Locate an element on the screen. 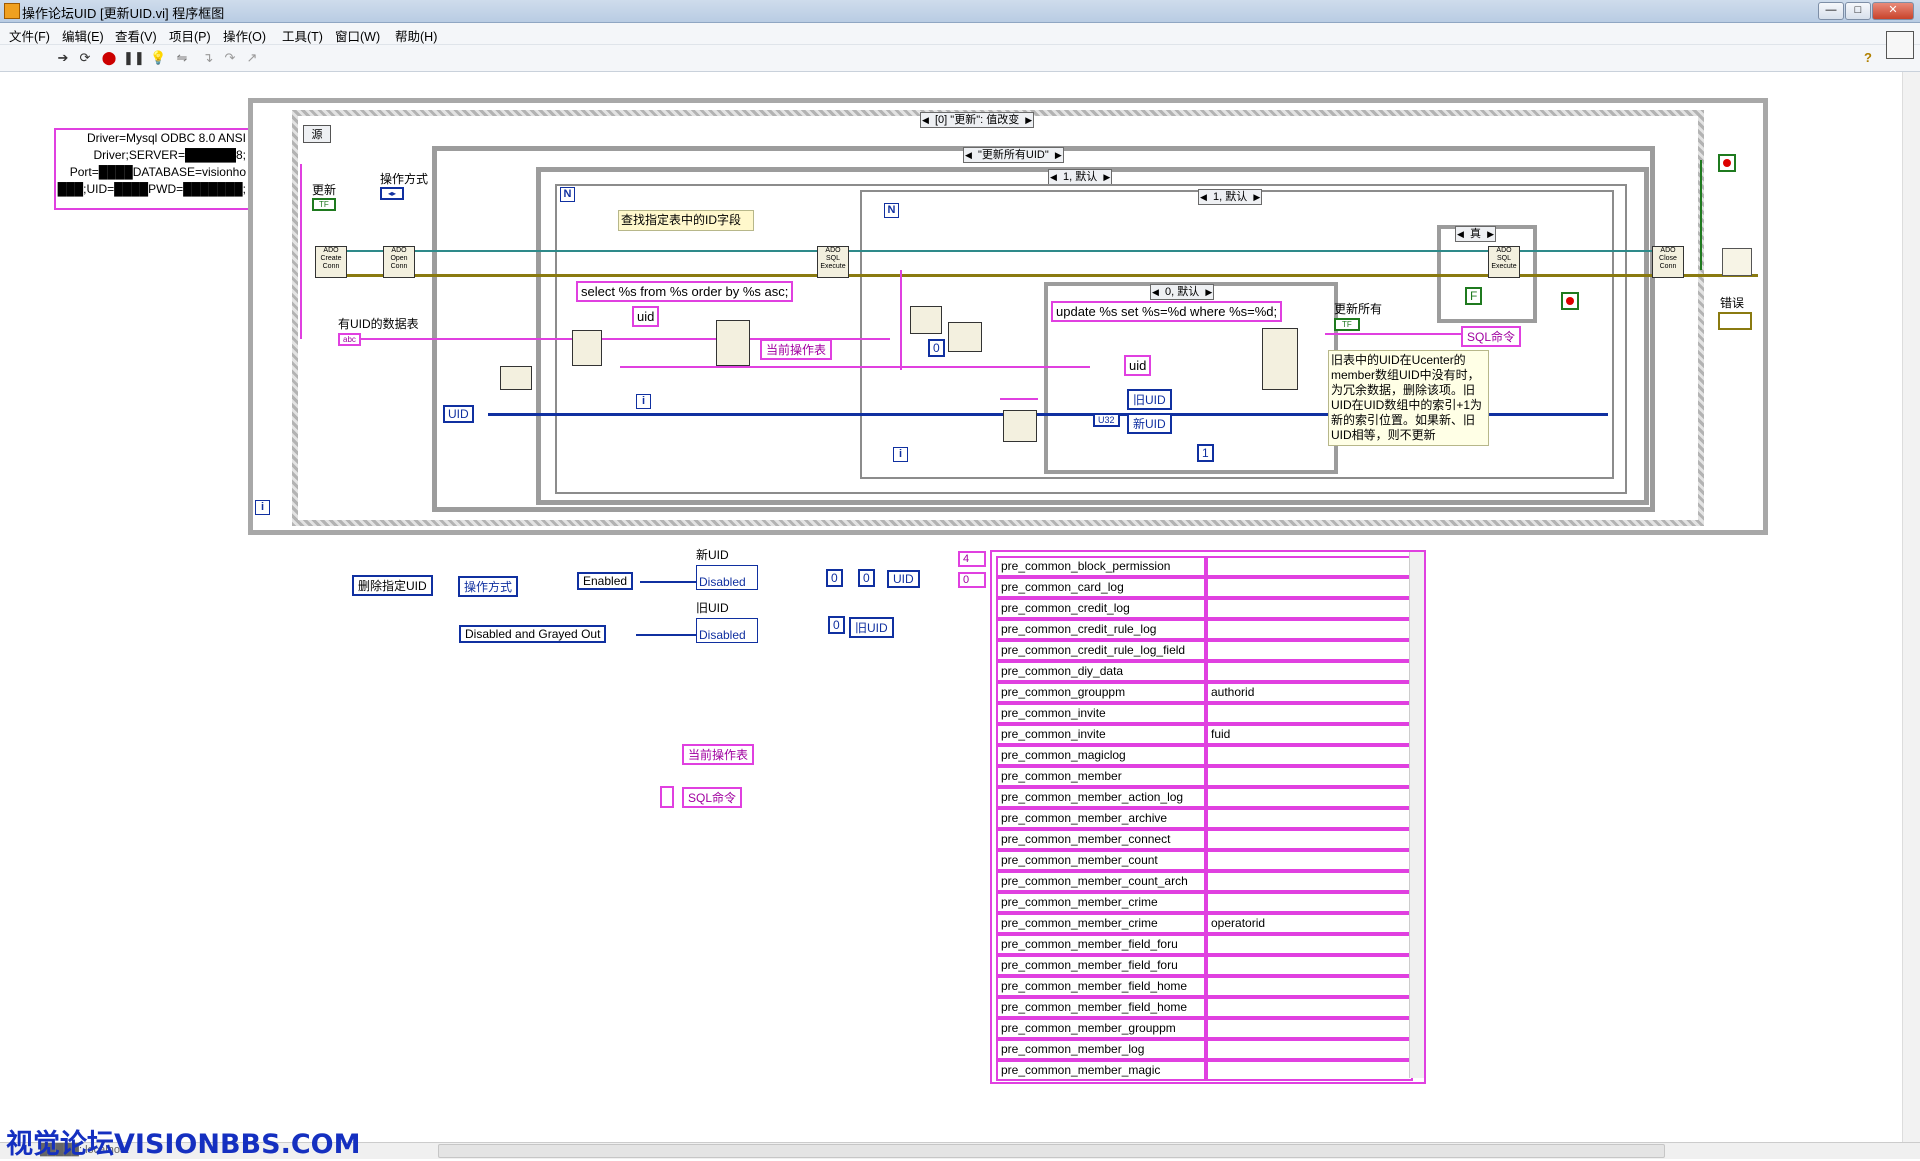 This screenshot has height=1161, width=1920. table-cell-name: pre_common_credit_rule_log is located at coordinates (1101, 629).